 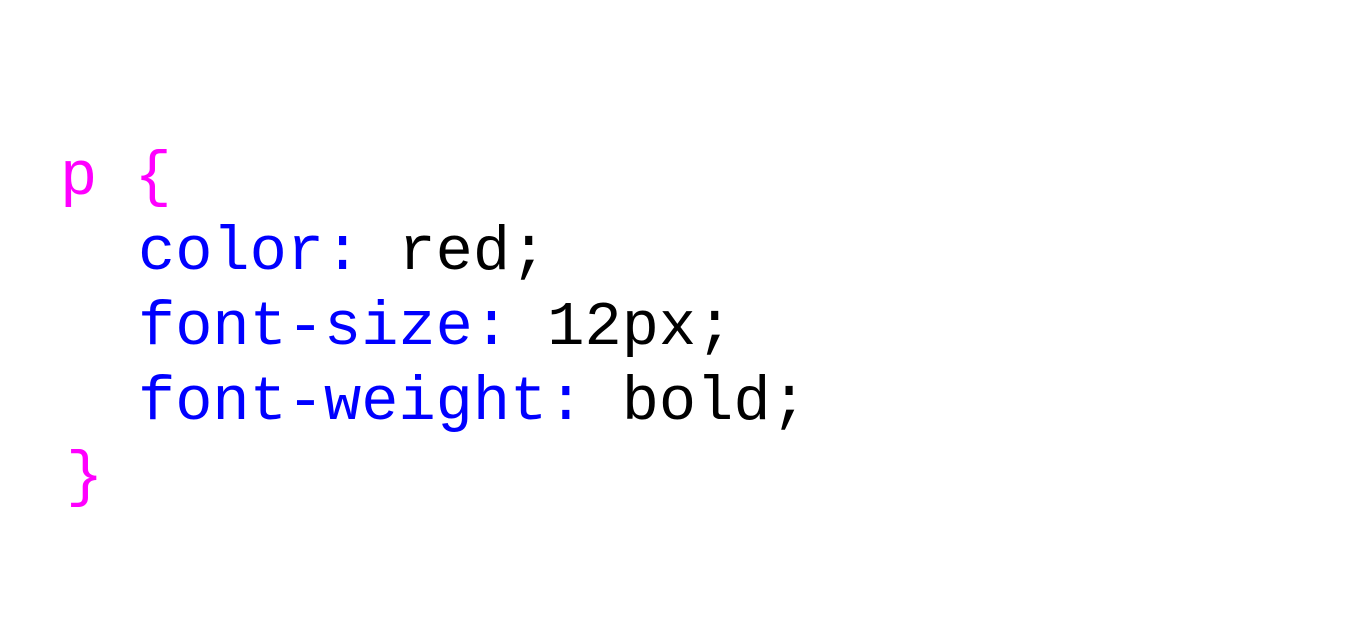 What do you see at coordinates (529, 252) in the screenshot?
I see `highlighted-semicolon: ;` at bounding box center [529, 252].